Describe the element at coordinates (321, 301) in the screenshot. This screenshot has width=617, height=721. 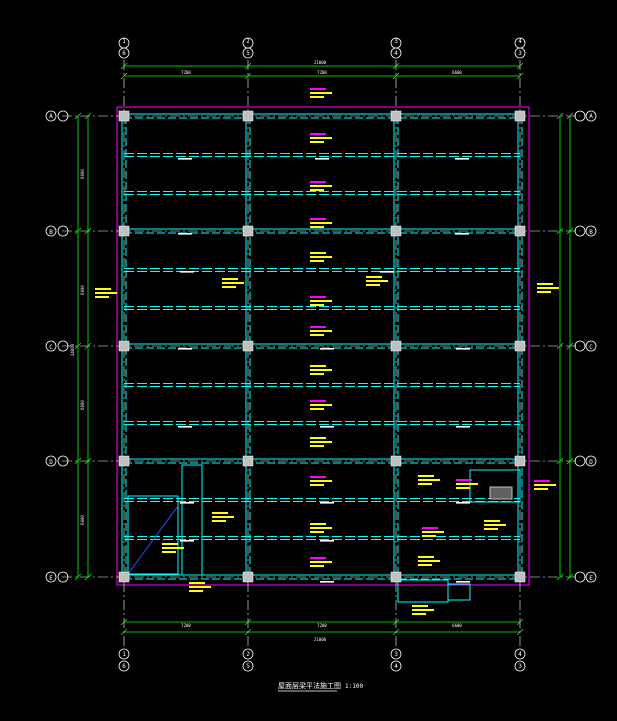
I see `note-mark-5-l2` at that location.